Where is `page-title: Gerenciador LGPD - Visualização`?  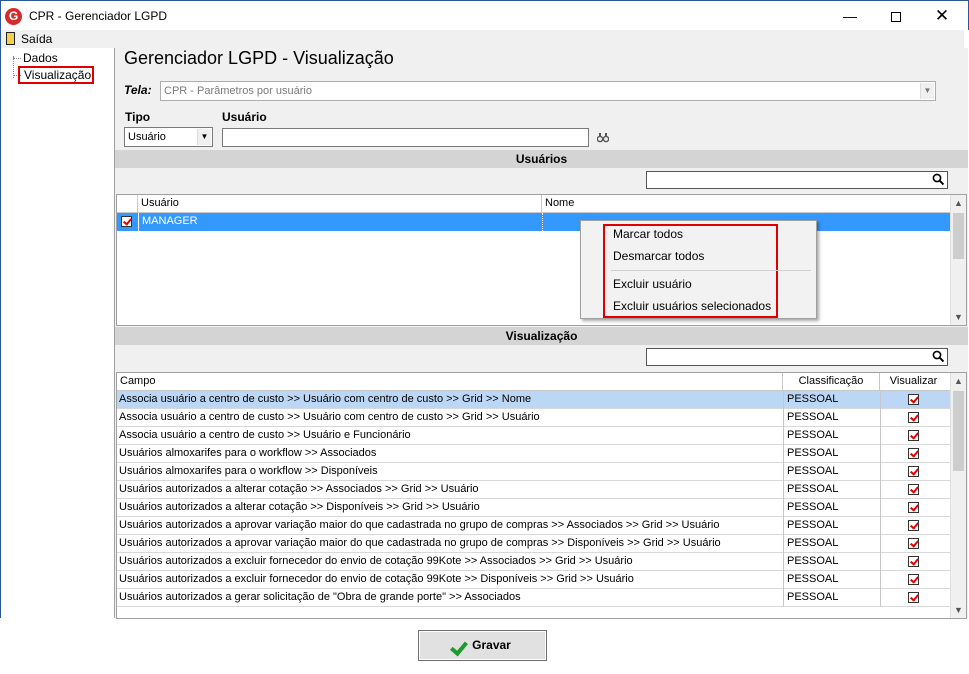 page-title: Gerenciador LGPD - Visualização is located at coordinates (259, 58).